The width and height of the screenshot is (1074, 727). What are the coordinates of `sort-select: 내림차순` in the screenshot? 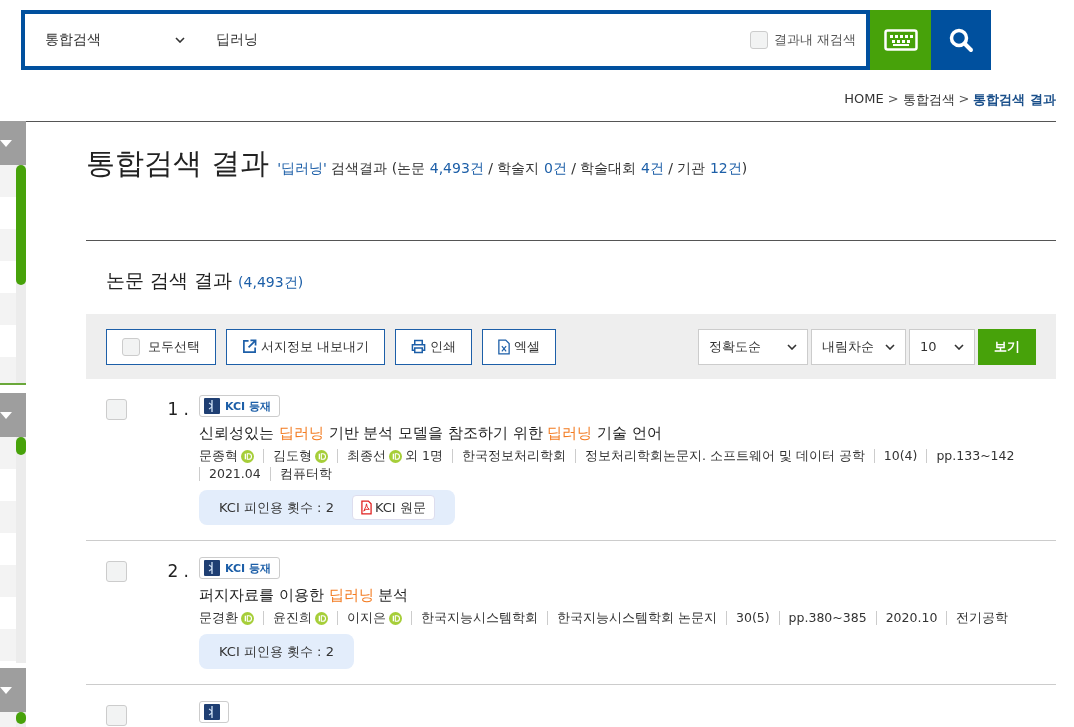 It's located at (858, 346).